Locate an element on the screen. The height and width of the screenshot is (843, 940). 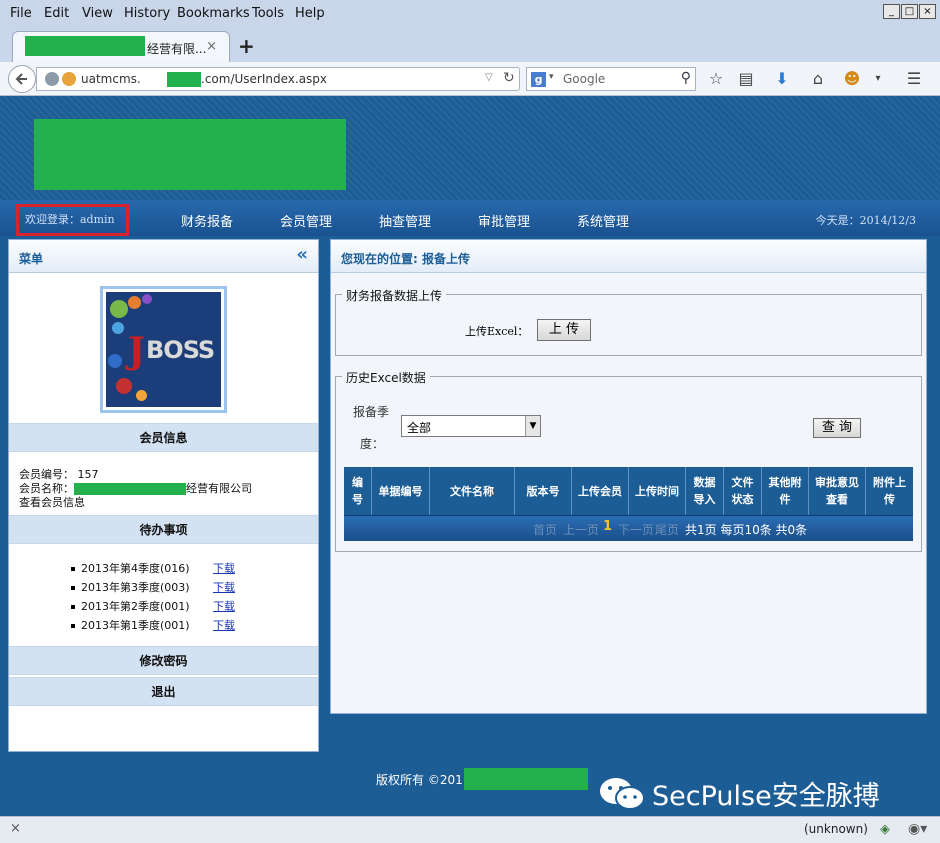
current-location: 您现在的位置: 报备上传 is located at coordinates (405, 259).